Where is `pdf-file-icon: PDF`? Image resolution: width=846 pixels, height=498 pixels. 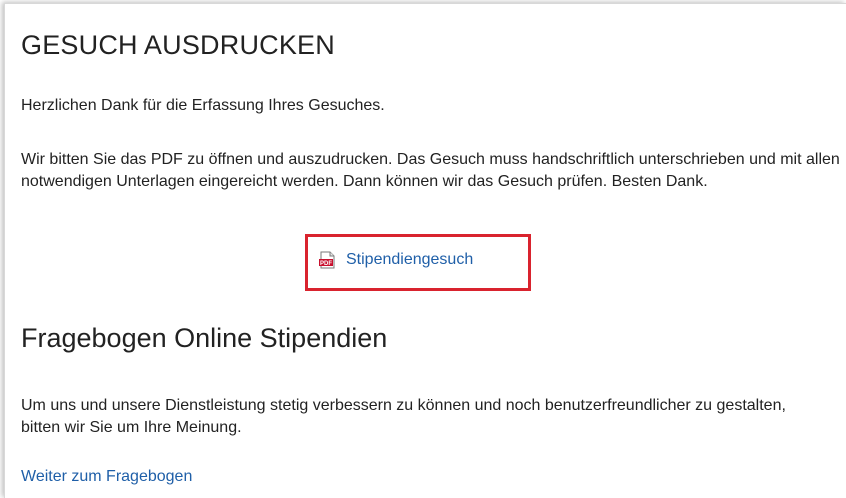
pdf-file-icon: PDF is located at coordinates (327, 260).